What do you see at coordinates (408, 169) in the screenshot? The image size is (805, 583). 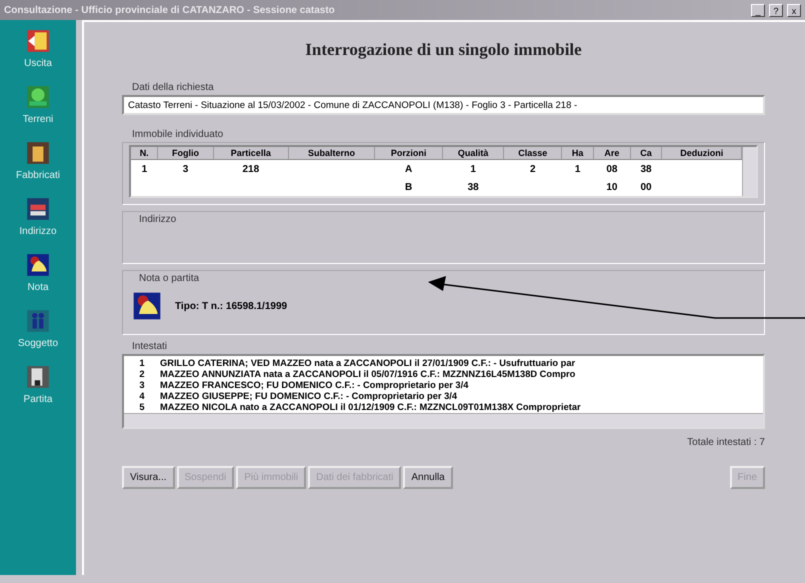 I see `table-cell: A` at bounding box center [408, 169].